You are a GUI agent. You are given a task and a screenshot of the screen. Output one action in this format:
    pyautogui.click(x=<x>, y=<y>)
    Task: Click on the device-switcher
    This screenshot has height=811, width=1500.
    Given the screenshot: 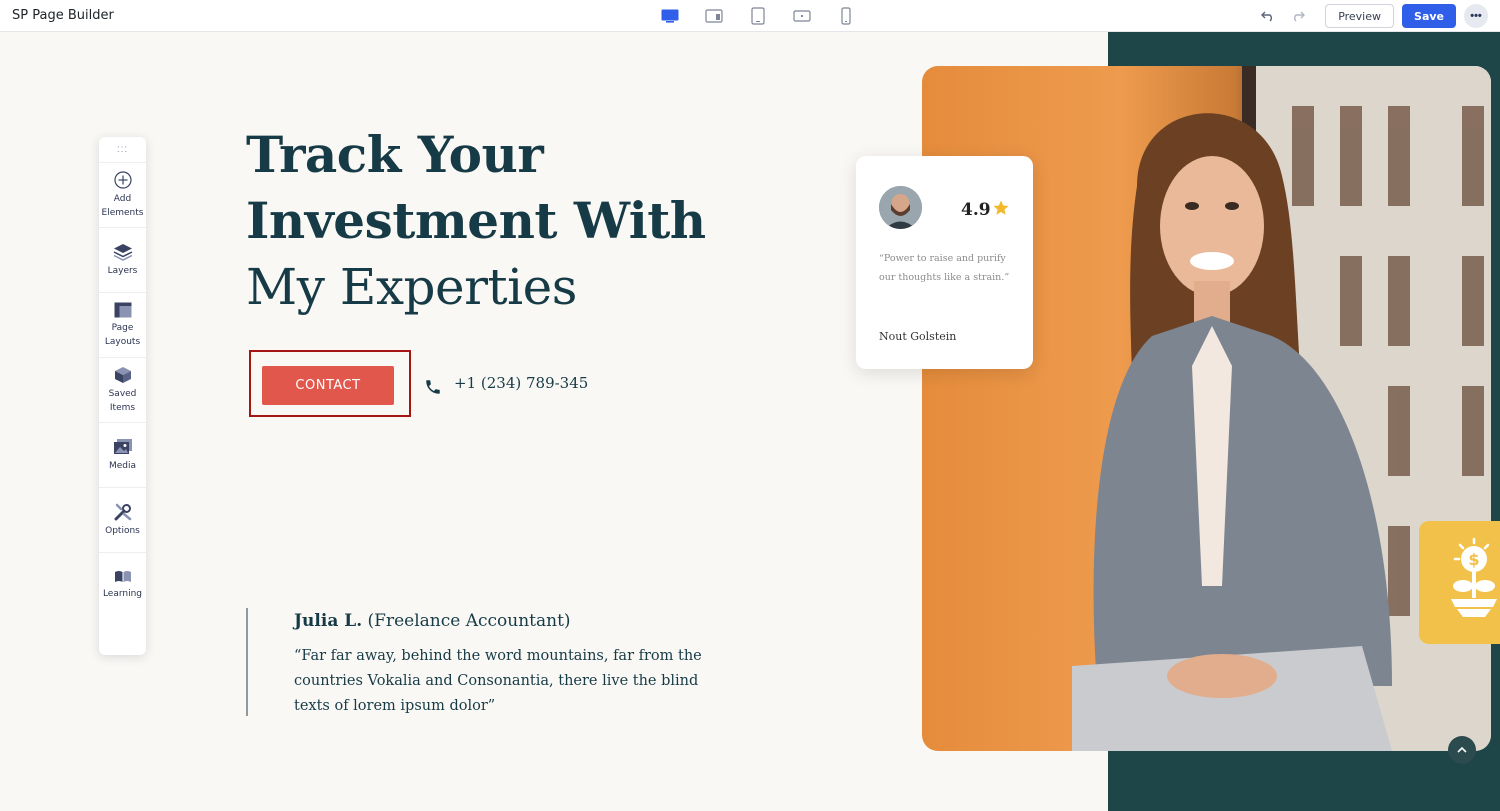 What is the action you would take?
    pyautogui.click(x=758, y=16)
    